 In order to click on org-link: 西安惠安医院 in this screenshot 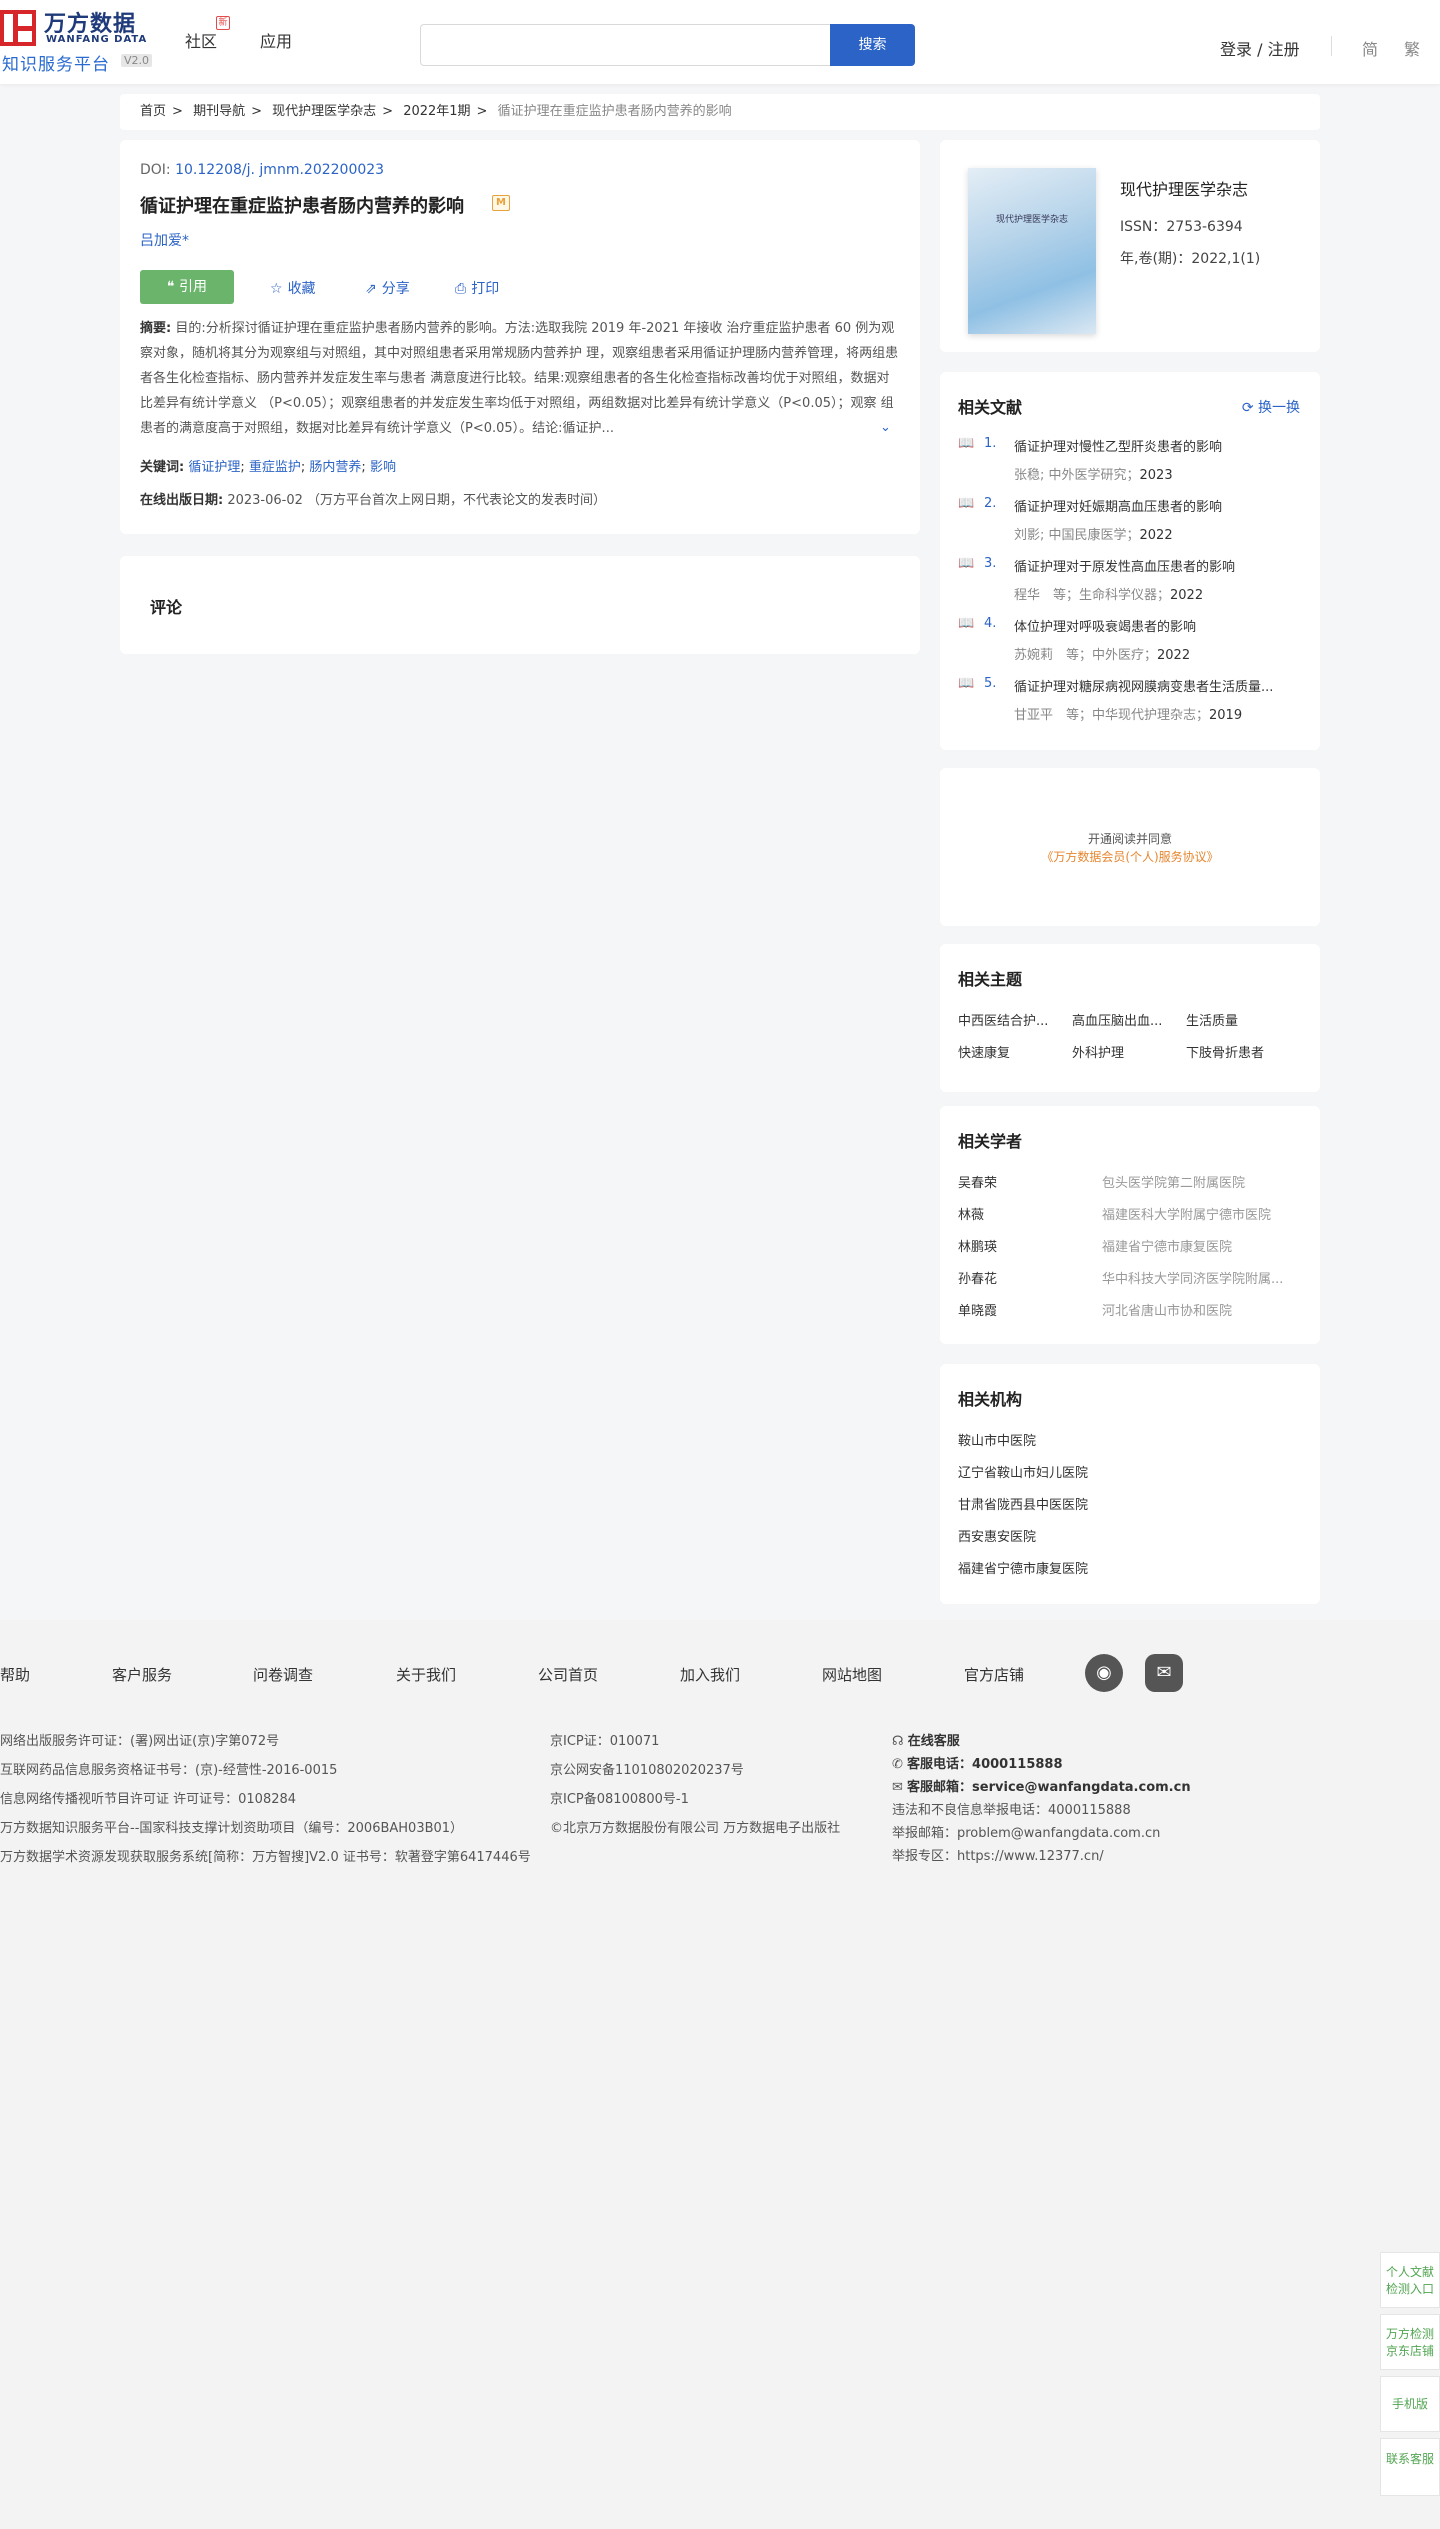, I will do `click(997, 1535)`.